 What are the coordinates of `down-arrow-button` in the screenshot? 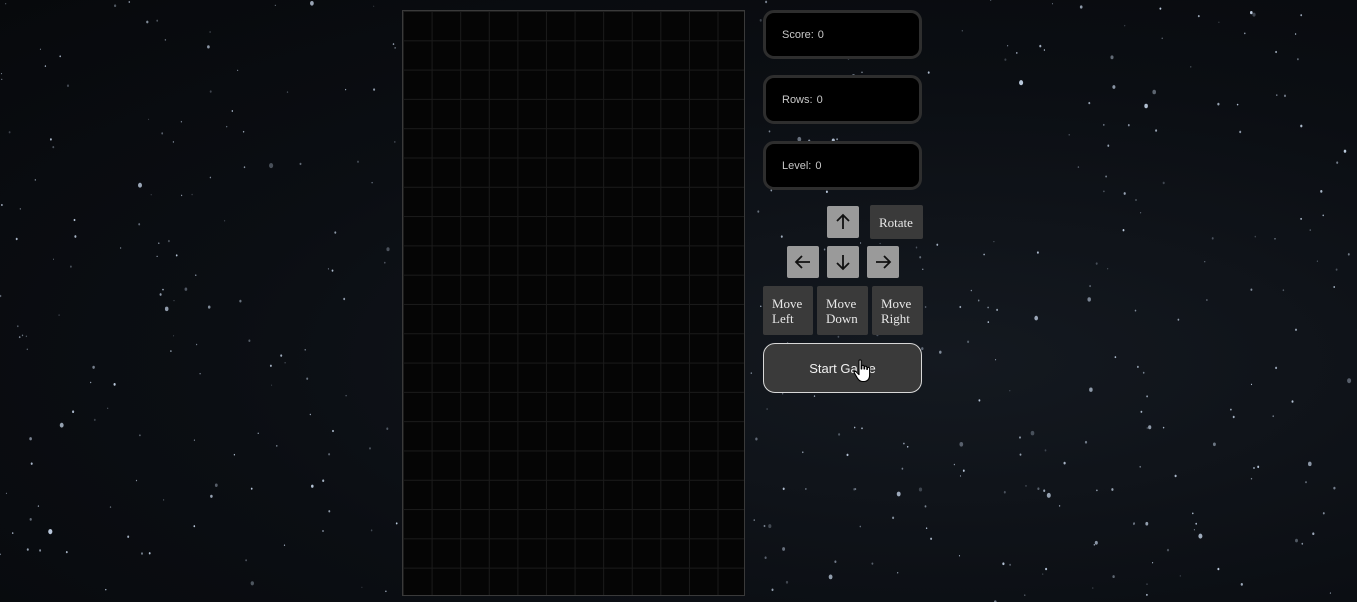 It's located at (843, 262).